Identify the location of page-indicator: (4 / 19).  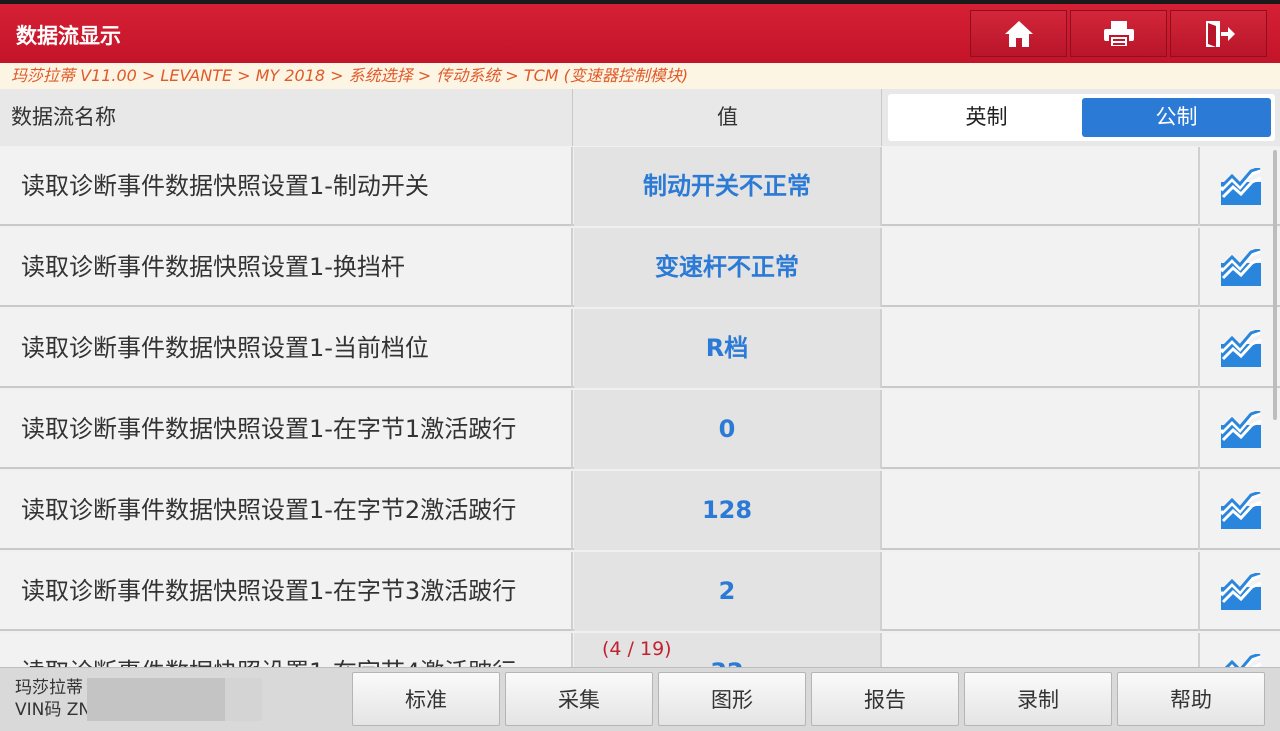
(637, 649).